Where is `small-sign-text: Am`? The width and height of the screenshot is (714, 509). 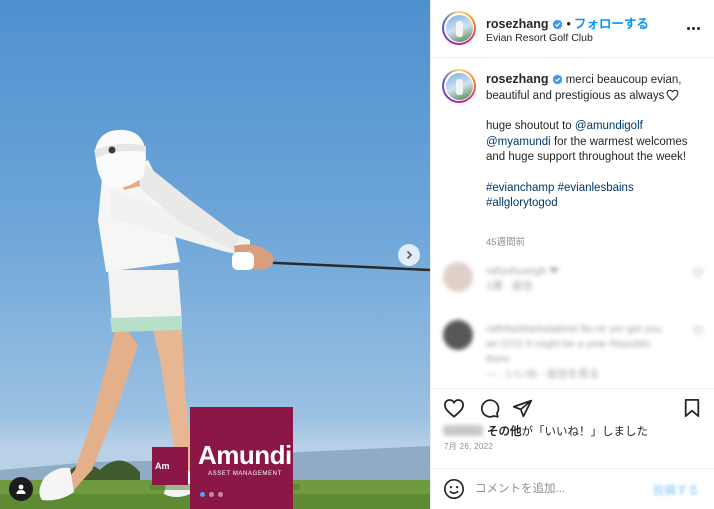
small-sign-text: Am is located at coordinates (162, 466).